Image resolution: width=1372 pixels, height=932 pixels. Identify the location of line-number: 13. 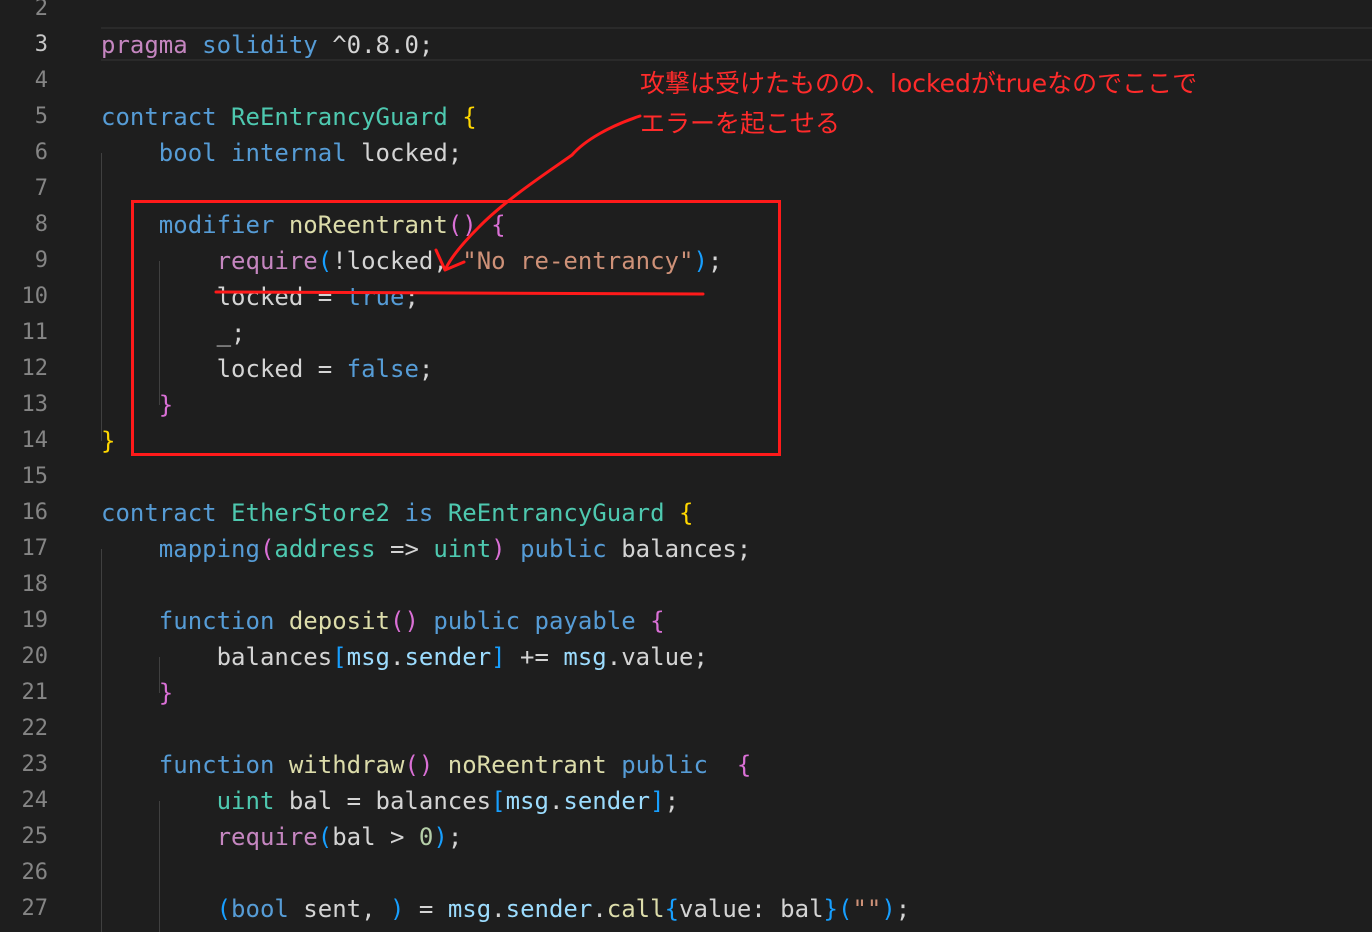
(35, 404).